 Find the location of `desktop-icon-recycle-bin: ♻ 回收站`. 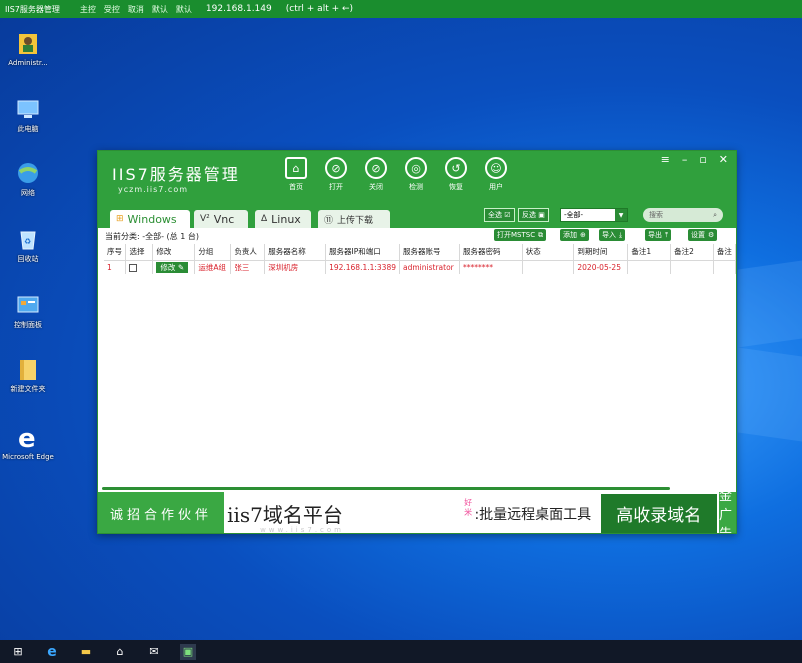

desktop-icon-recycle-bin: ♻ 回收站 is located at coordinates (28, 245).